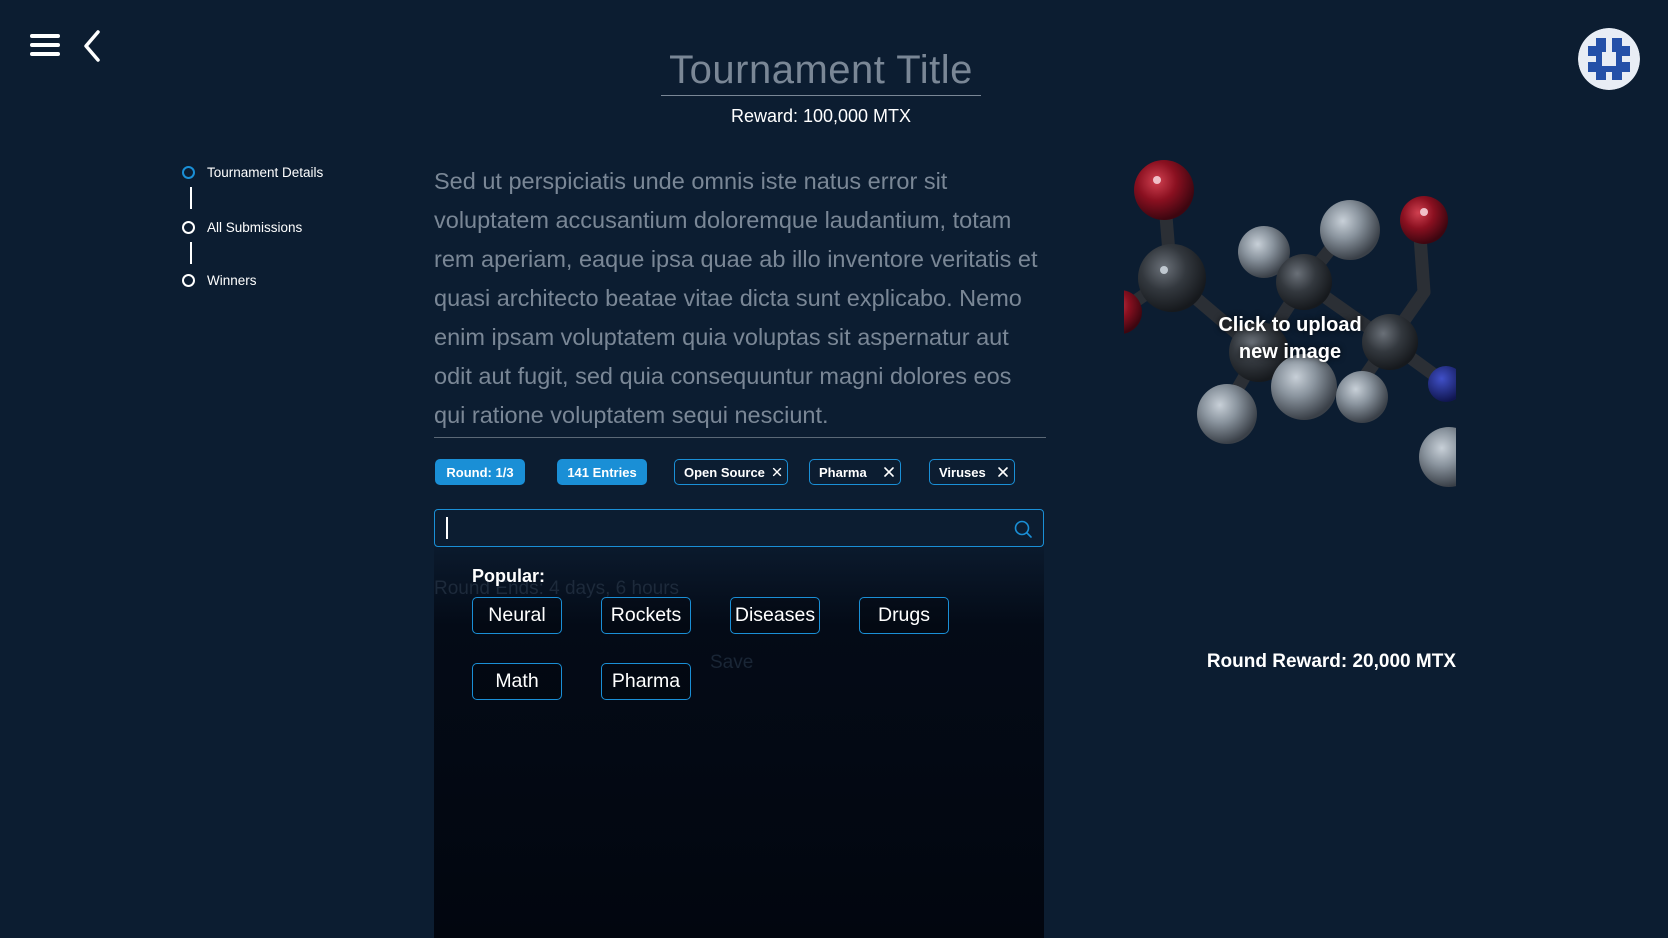  Describe the element at coordinates (602, 472) in the screenshot. I see `entries-chip: 141 Entries` at that location.